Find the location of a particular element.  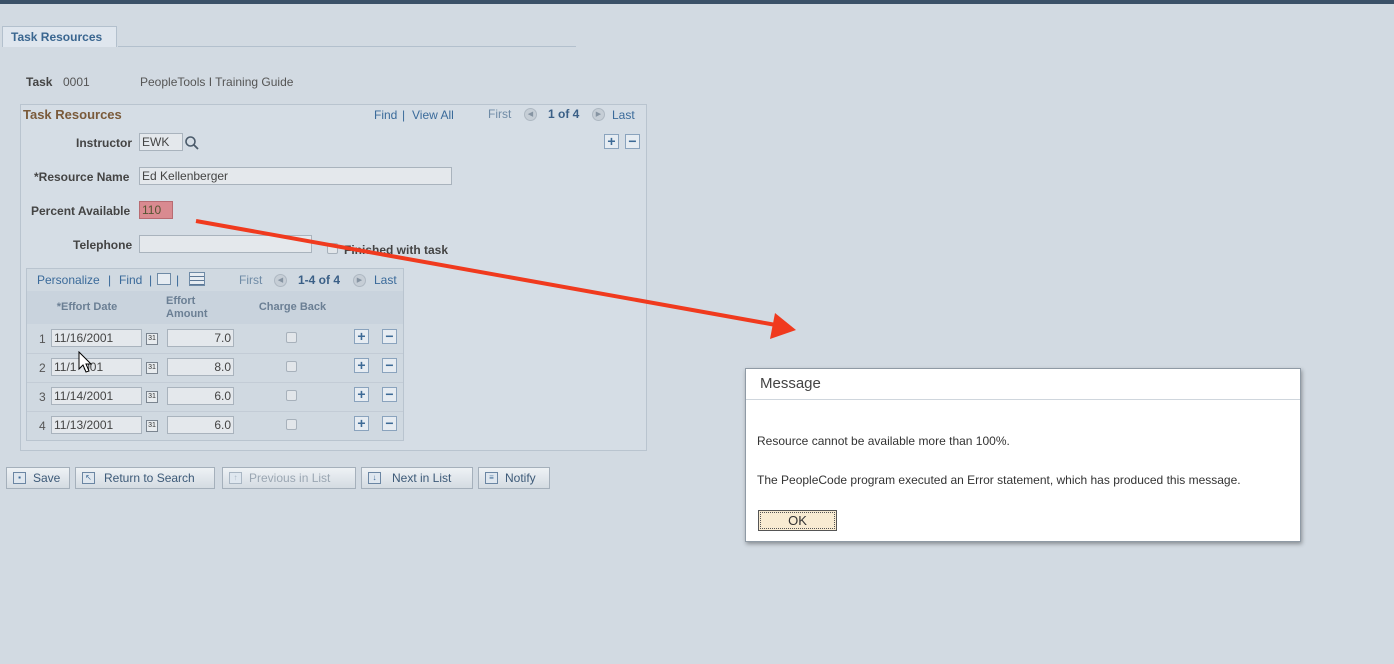

ok-button: OK is located at coordinates (797, 520).